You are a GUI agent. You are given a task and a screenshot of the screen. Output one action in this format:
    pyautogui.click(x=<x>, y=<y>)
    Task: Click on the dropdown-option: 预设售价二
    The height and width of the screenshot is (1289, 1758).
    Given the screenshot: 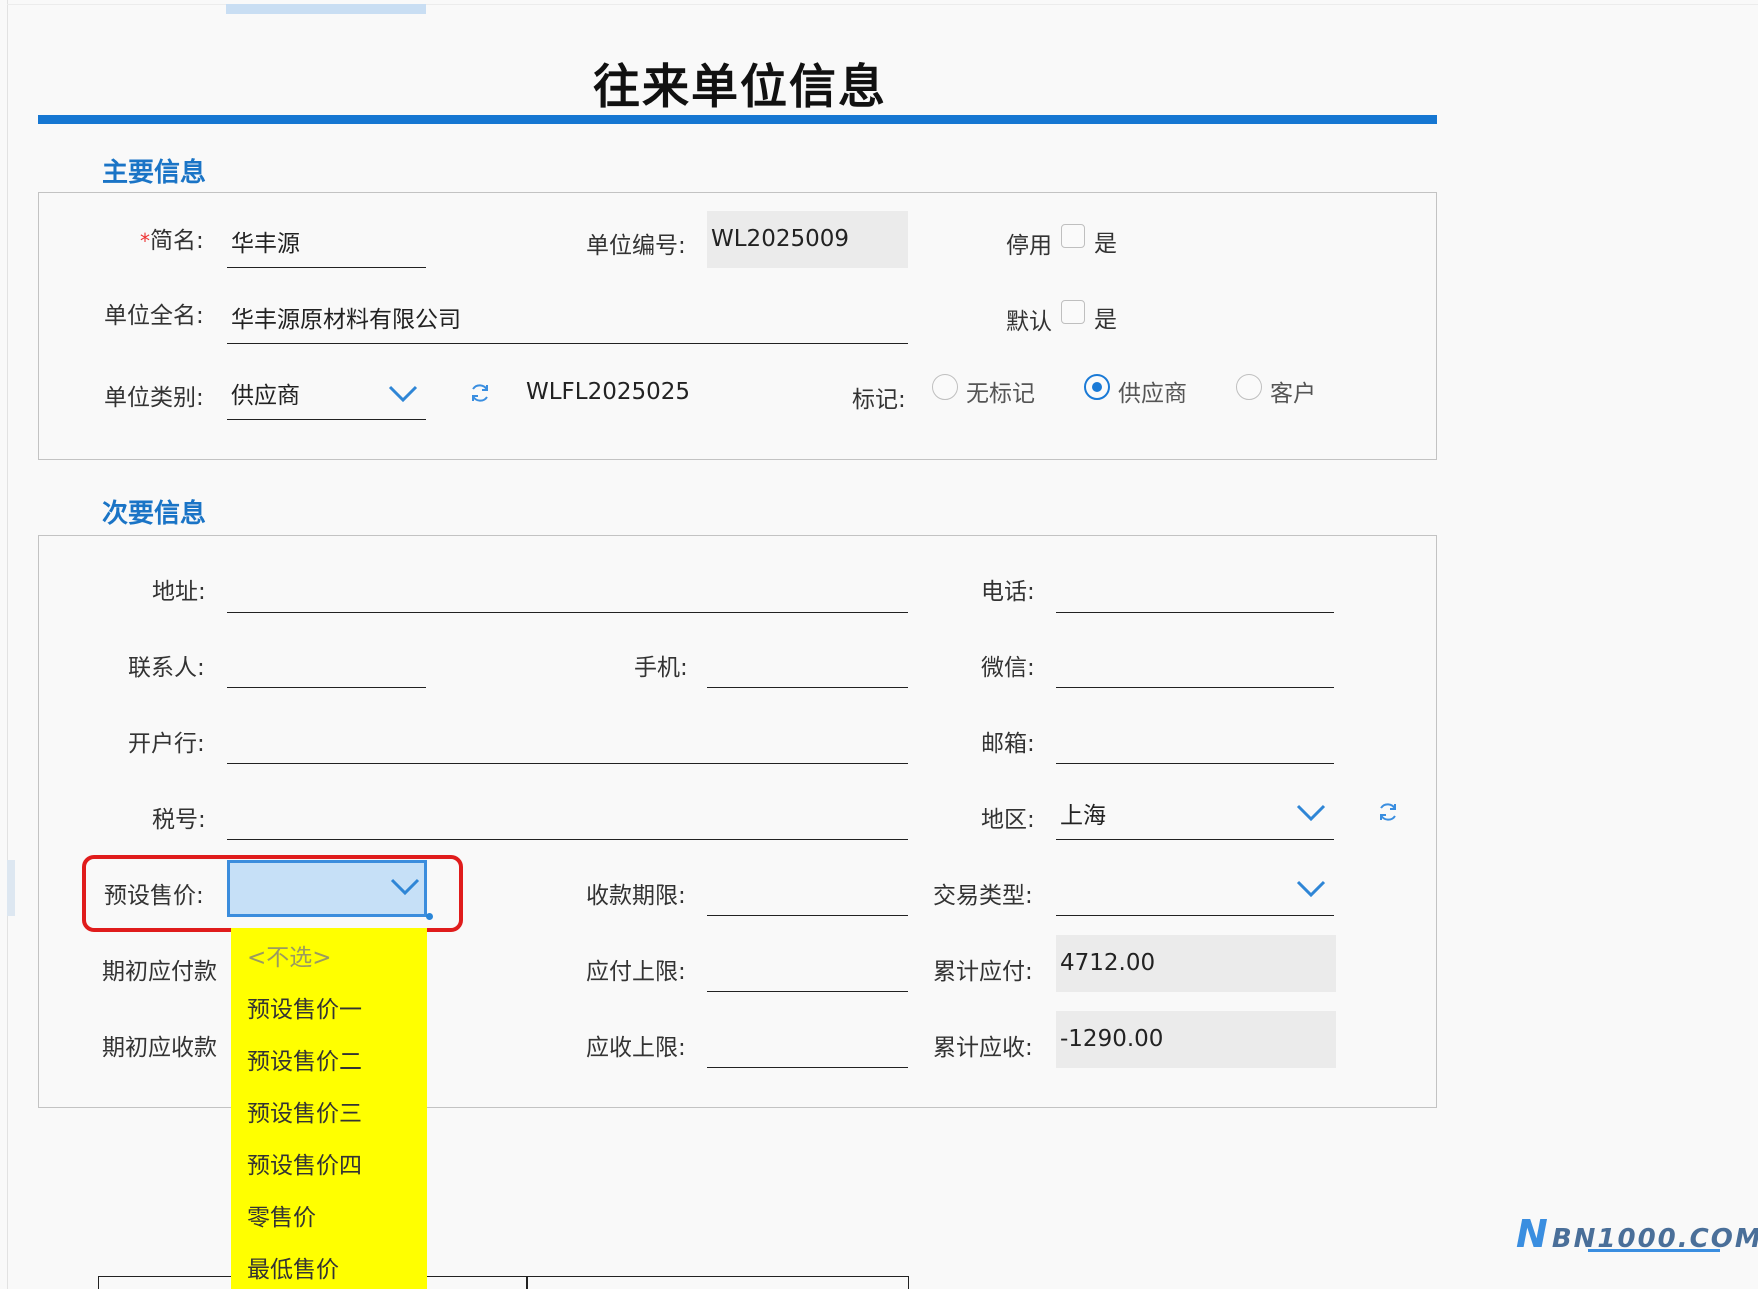 What is the action you would take?
    pyautogui.click(x=304, y=1059)
    